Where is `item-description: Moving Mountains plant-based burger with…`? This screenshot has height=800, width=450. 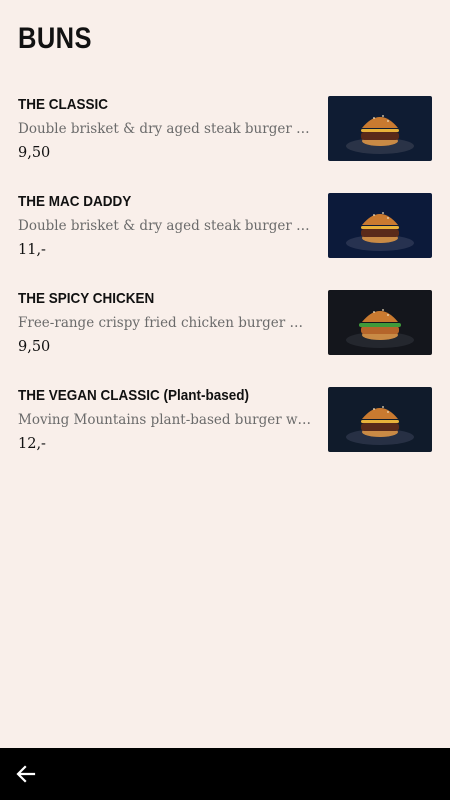 item-description: Moving Mountains plant-based burger with… is located at coordinates (166, 420).